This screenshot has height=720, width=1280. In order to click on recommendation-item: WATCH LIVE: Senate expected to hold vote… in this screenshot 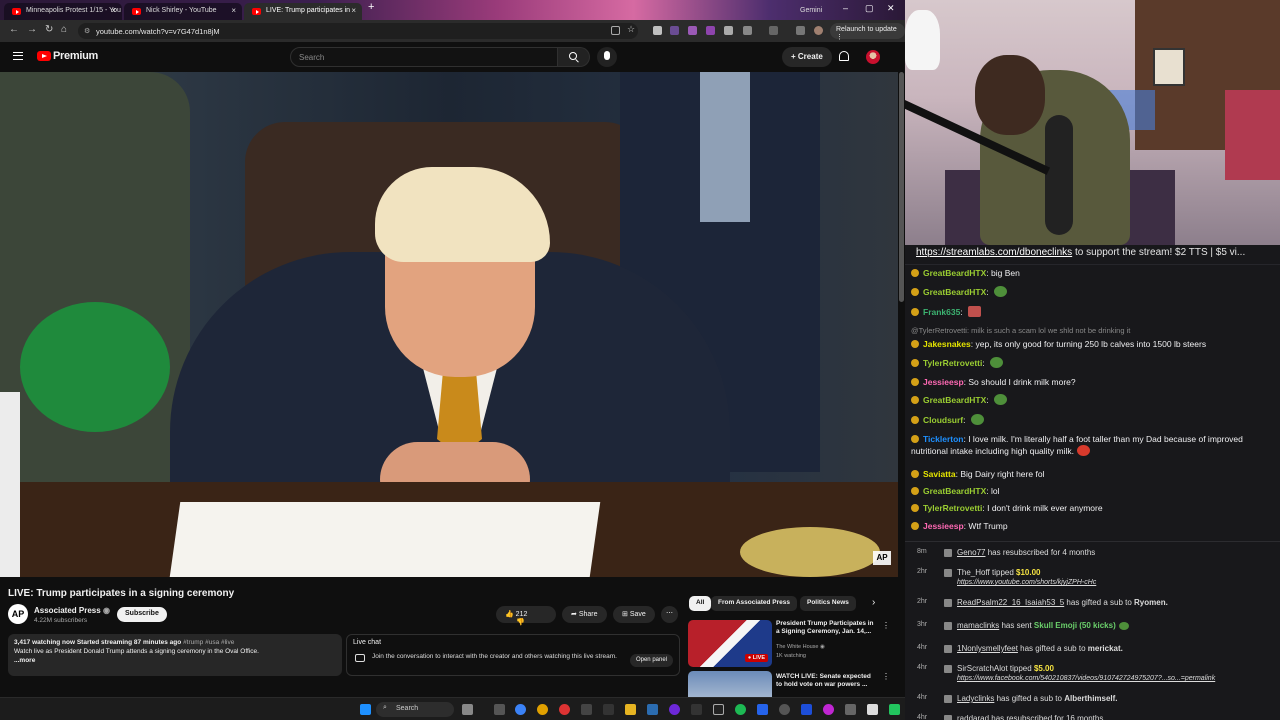, I will do `click(793, 684)`.